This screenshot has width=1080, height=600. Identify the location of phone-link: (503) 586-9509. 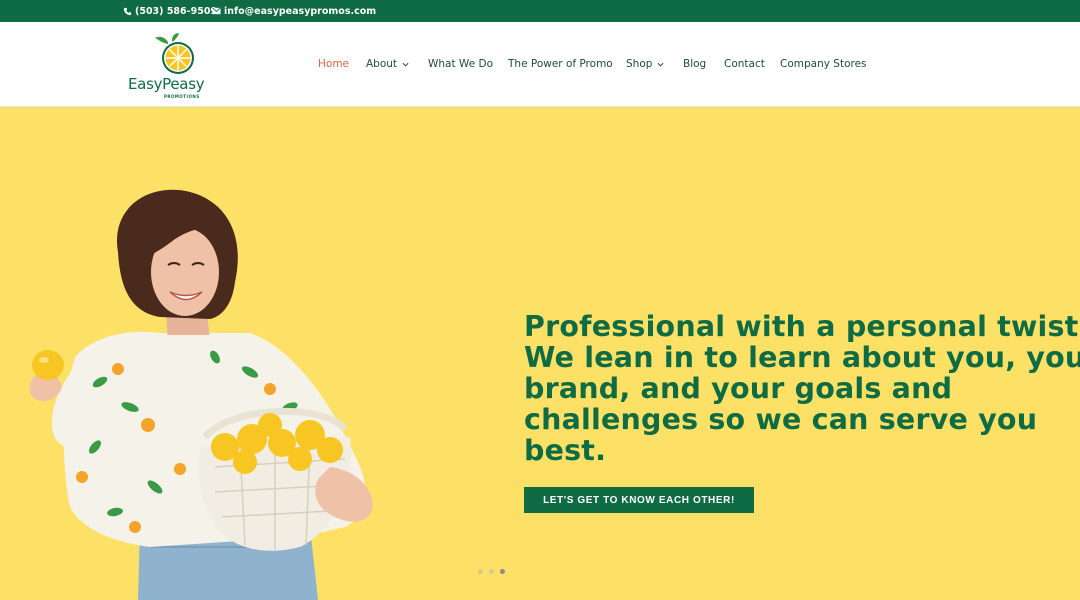
(170, 11).